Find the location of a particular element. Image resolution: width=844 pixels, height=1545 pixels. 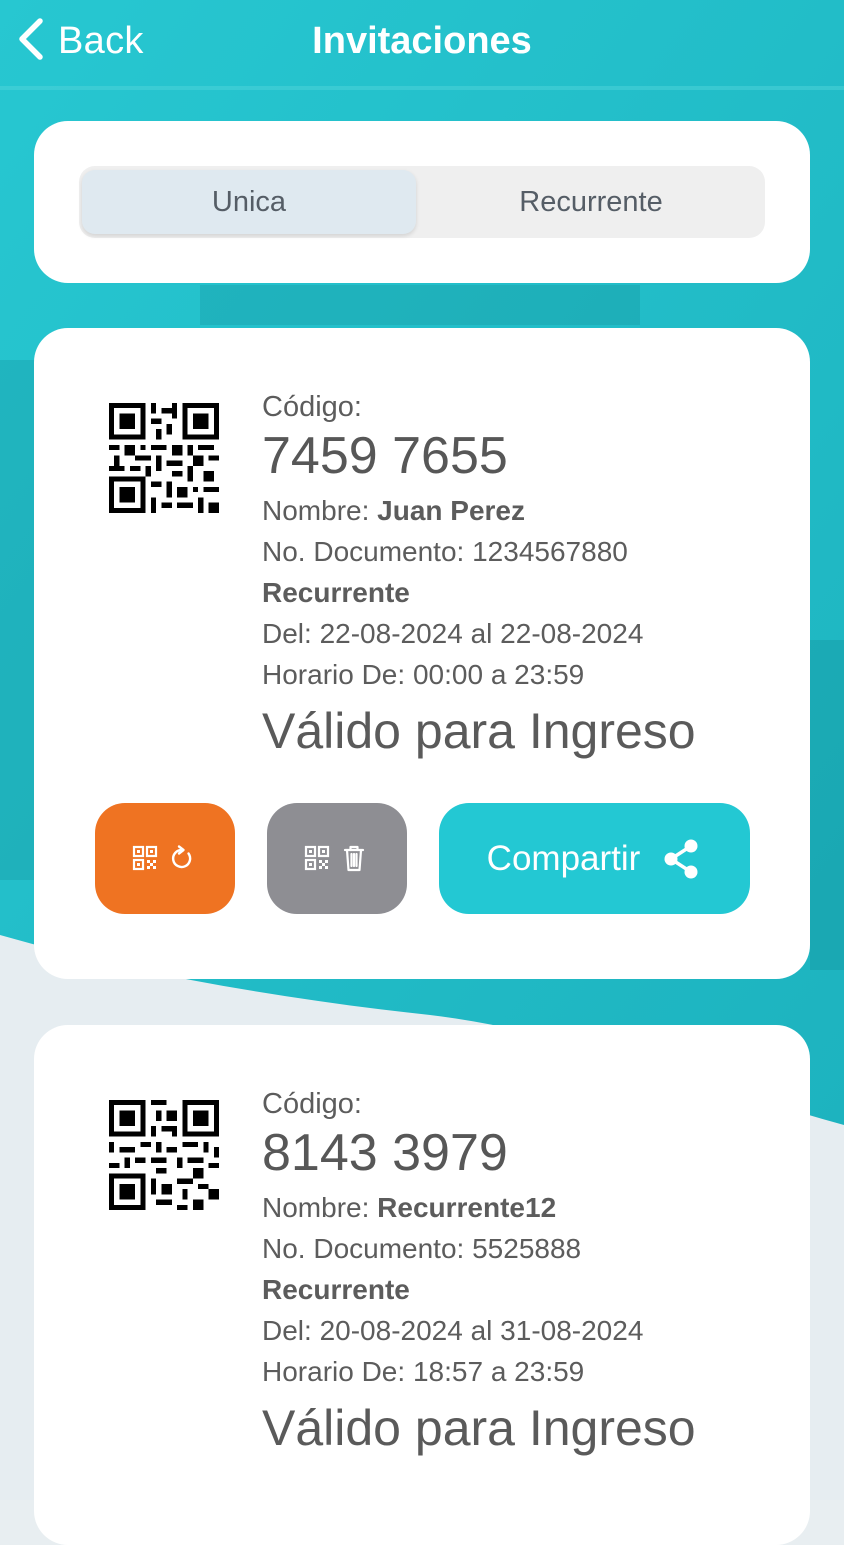

document-row: No. Documento: 1234567880 is located at coordinates (479, 551).